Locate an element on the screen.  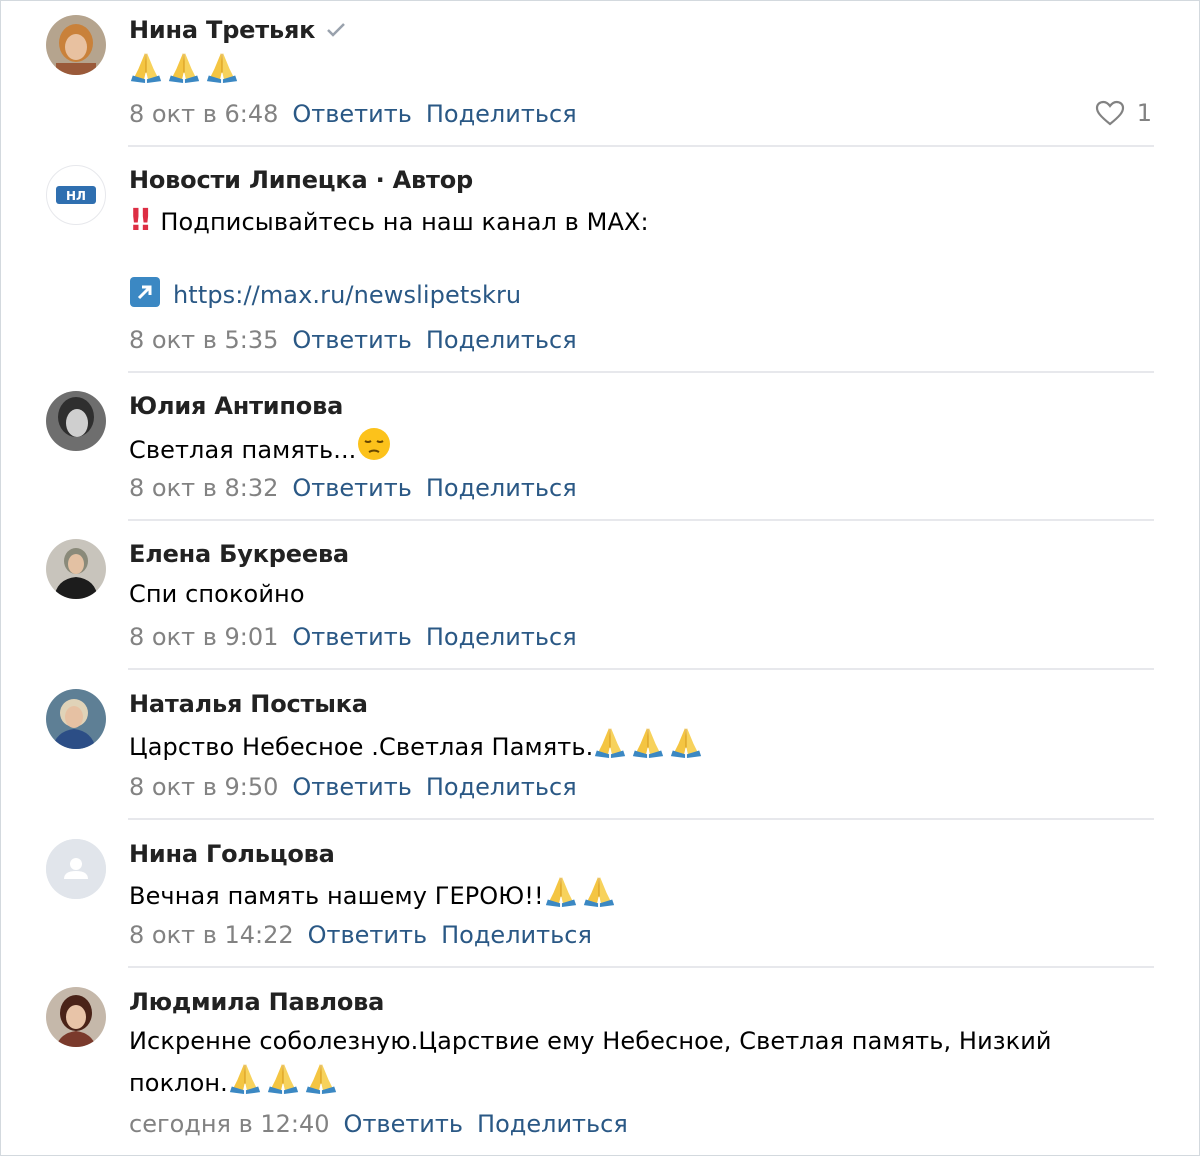
comment-author: Наталья Постыка is located at coordinates (248, 704).